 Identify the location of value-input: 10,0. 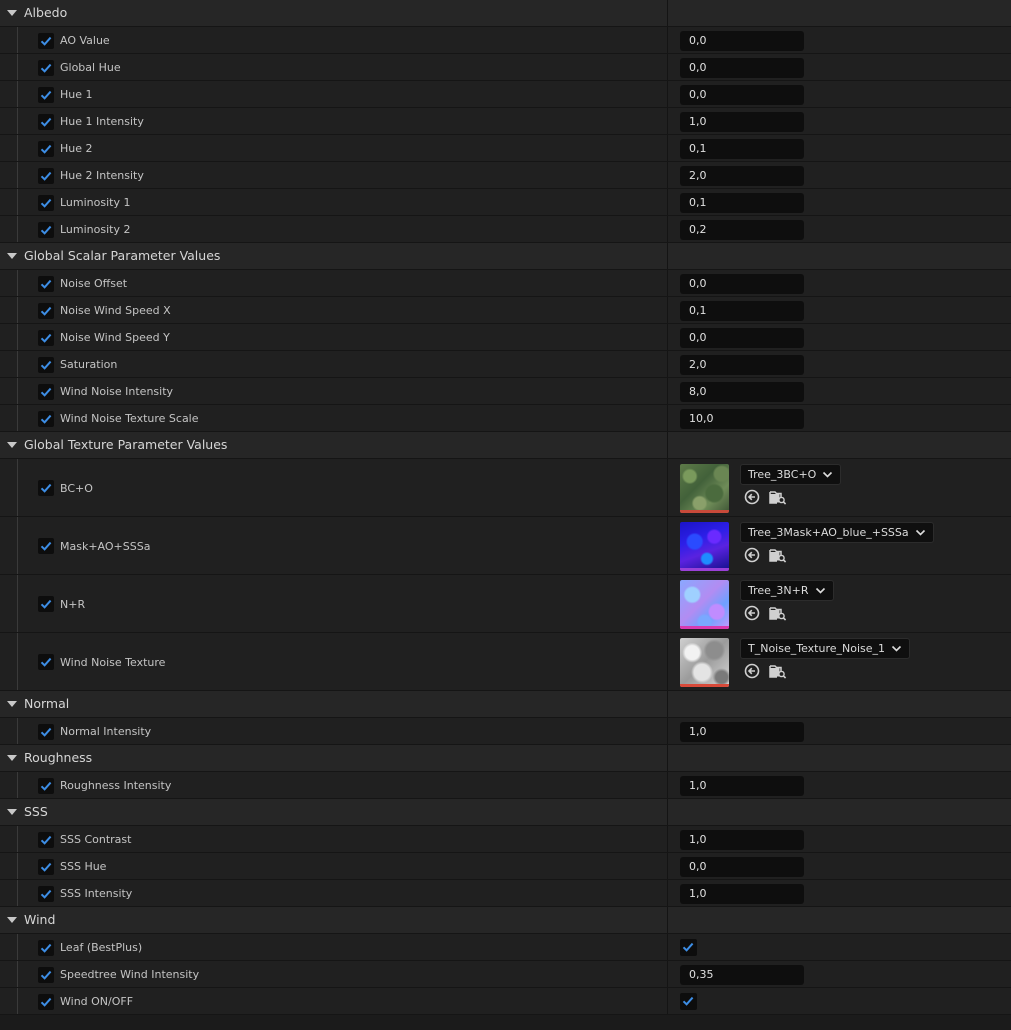
(742, 419).